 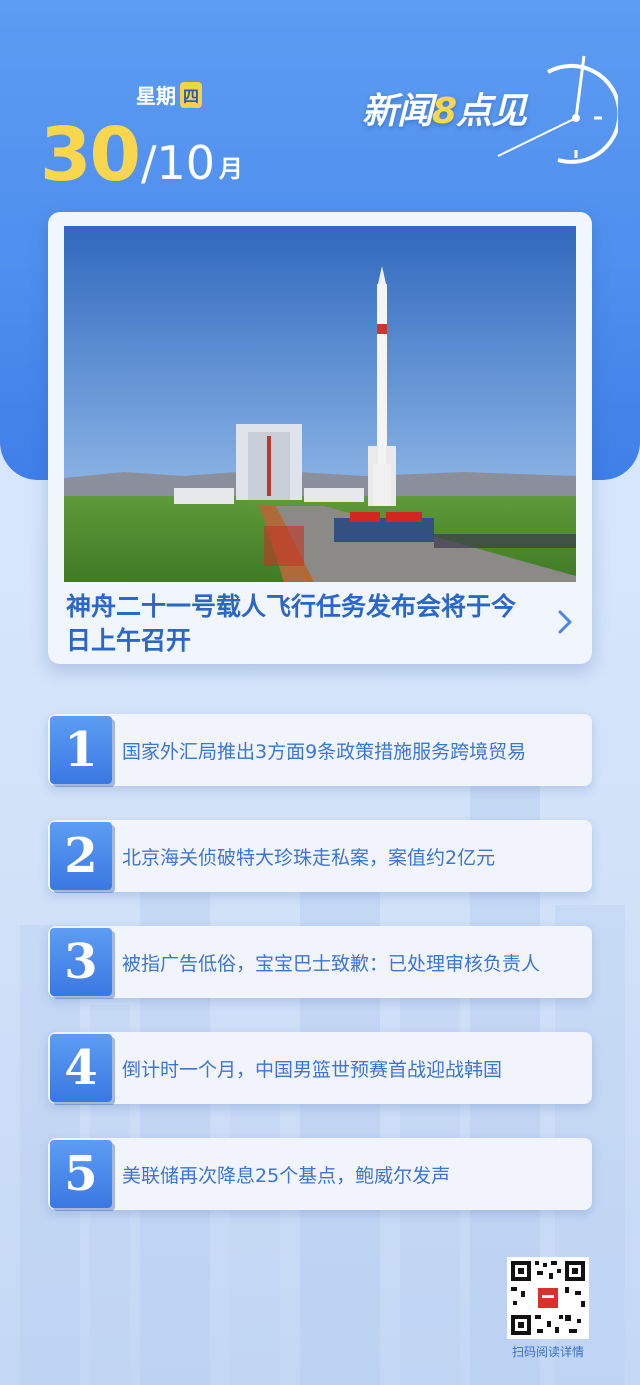 I want to click on weekday-label: 星期 四, so click(x=169, y=94).